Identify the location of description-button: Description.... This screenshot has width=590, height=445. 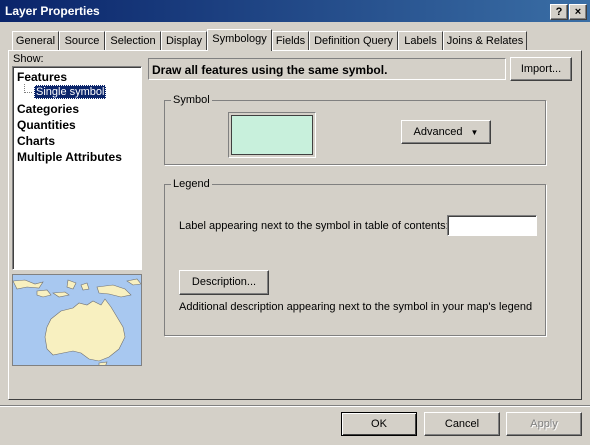
(224, 282).